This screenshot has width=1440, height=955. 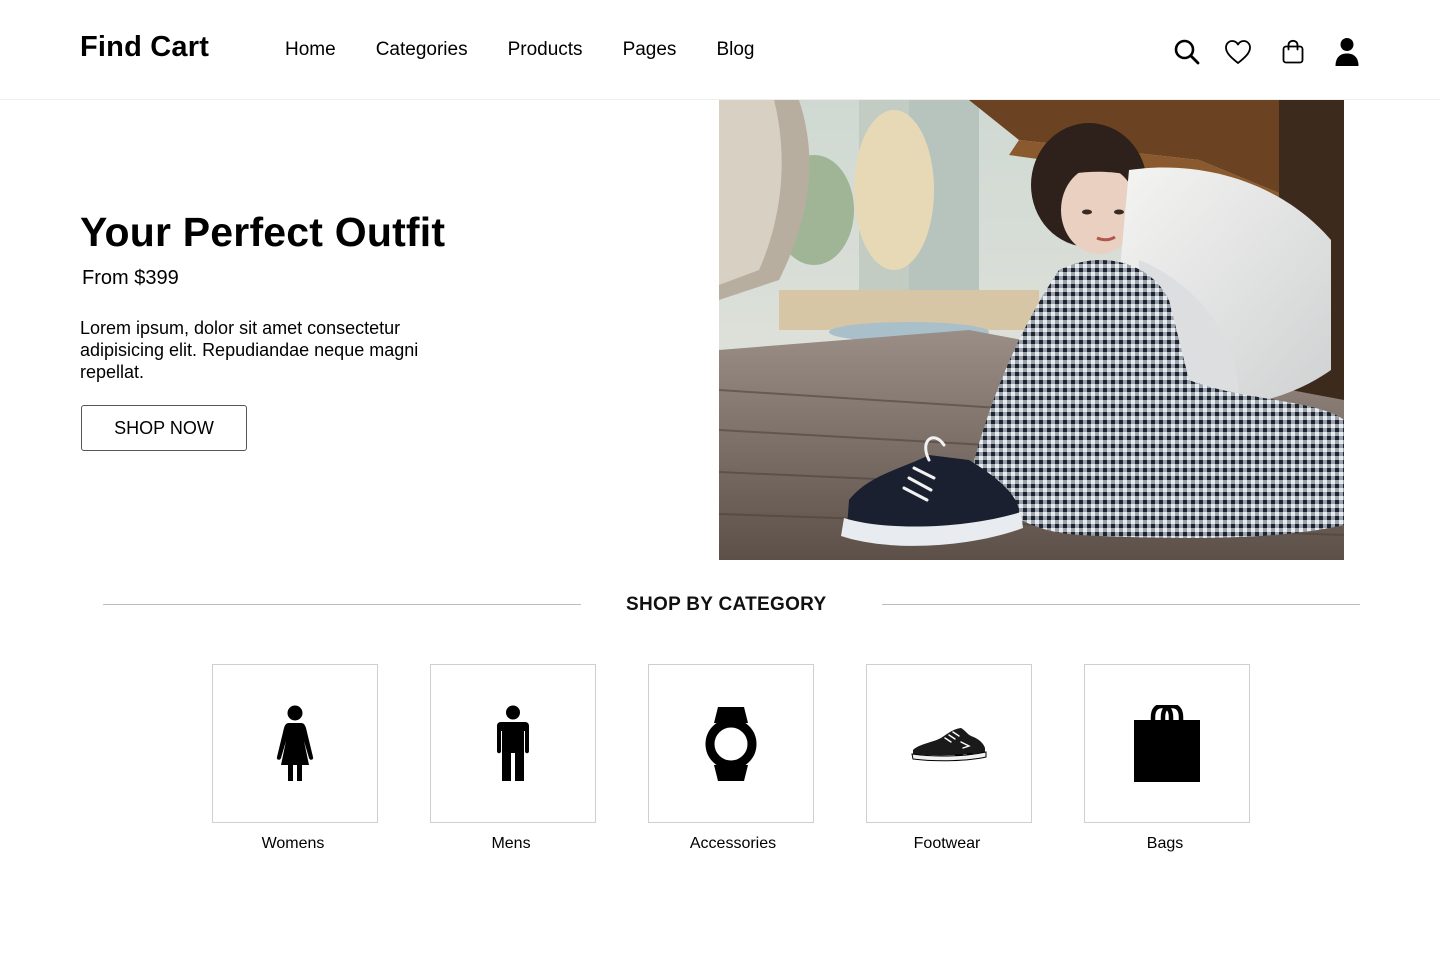 I want to click on nav-blog: Blog, so click(x=735, y=50).